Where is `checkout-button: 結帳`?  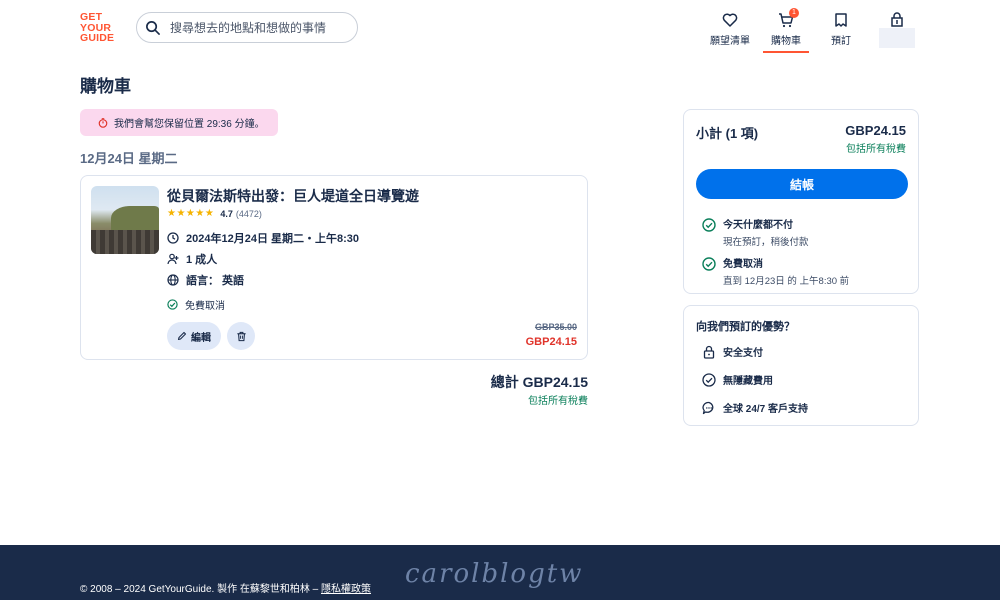 checkout-button: 結帳 is located at coordinates (802, 184).